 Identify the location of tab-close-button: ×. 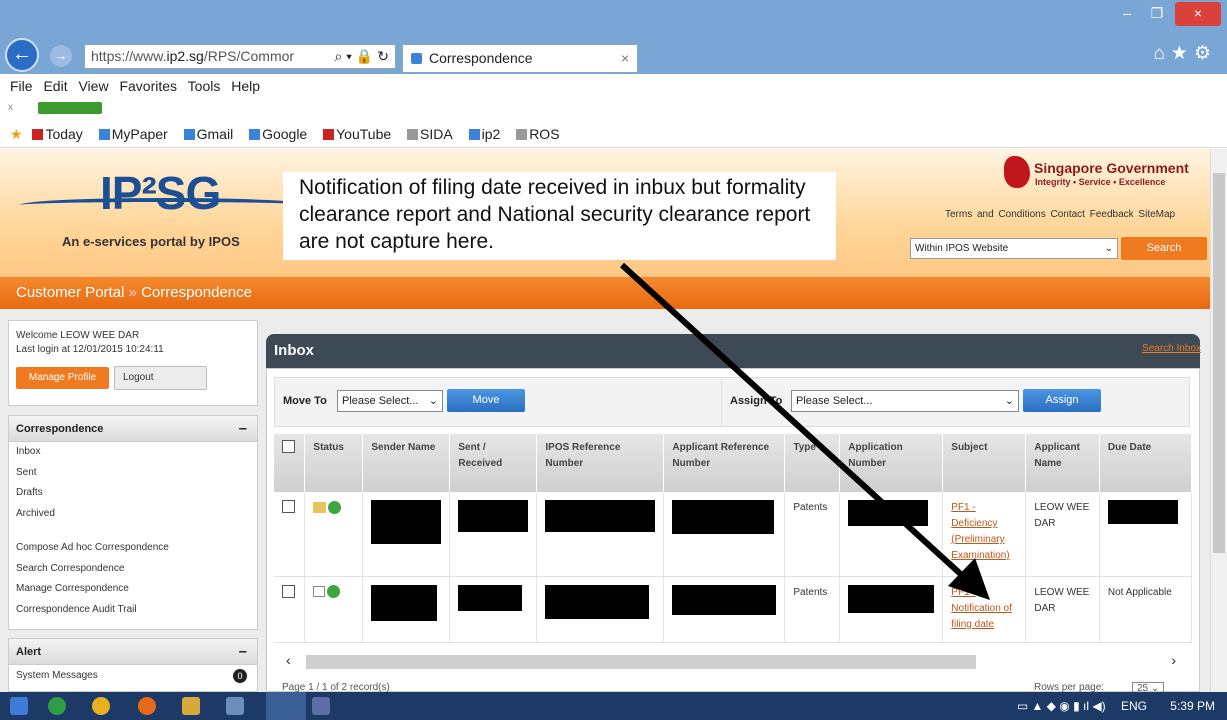
(625, 58).